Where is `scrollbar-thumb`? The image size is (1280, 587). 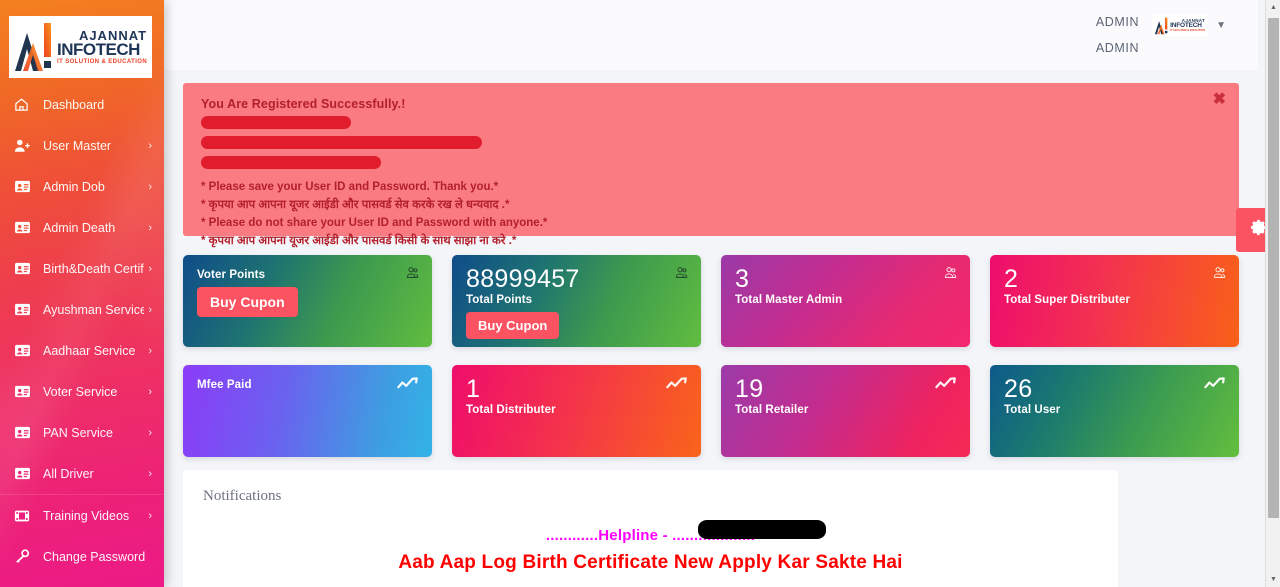 scrollbar-thumb is located at coordinates (1273, 268).